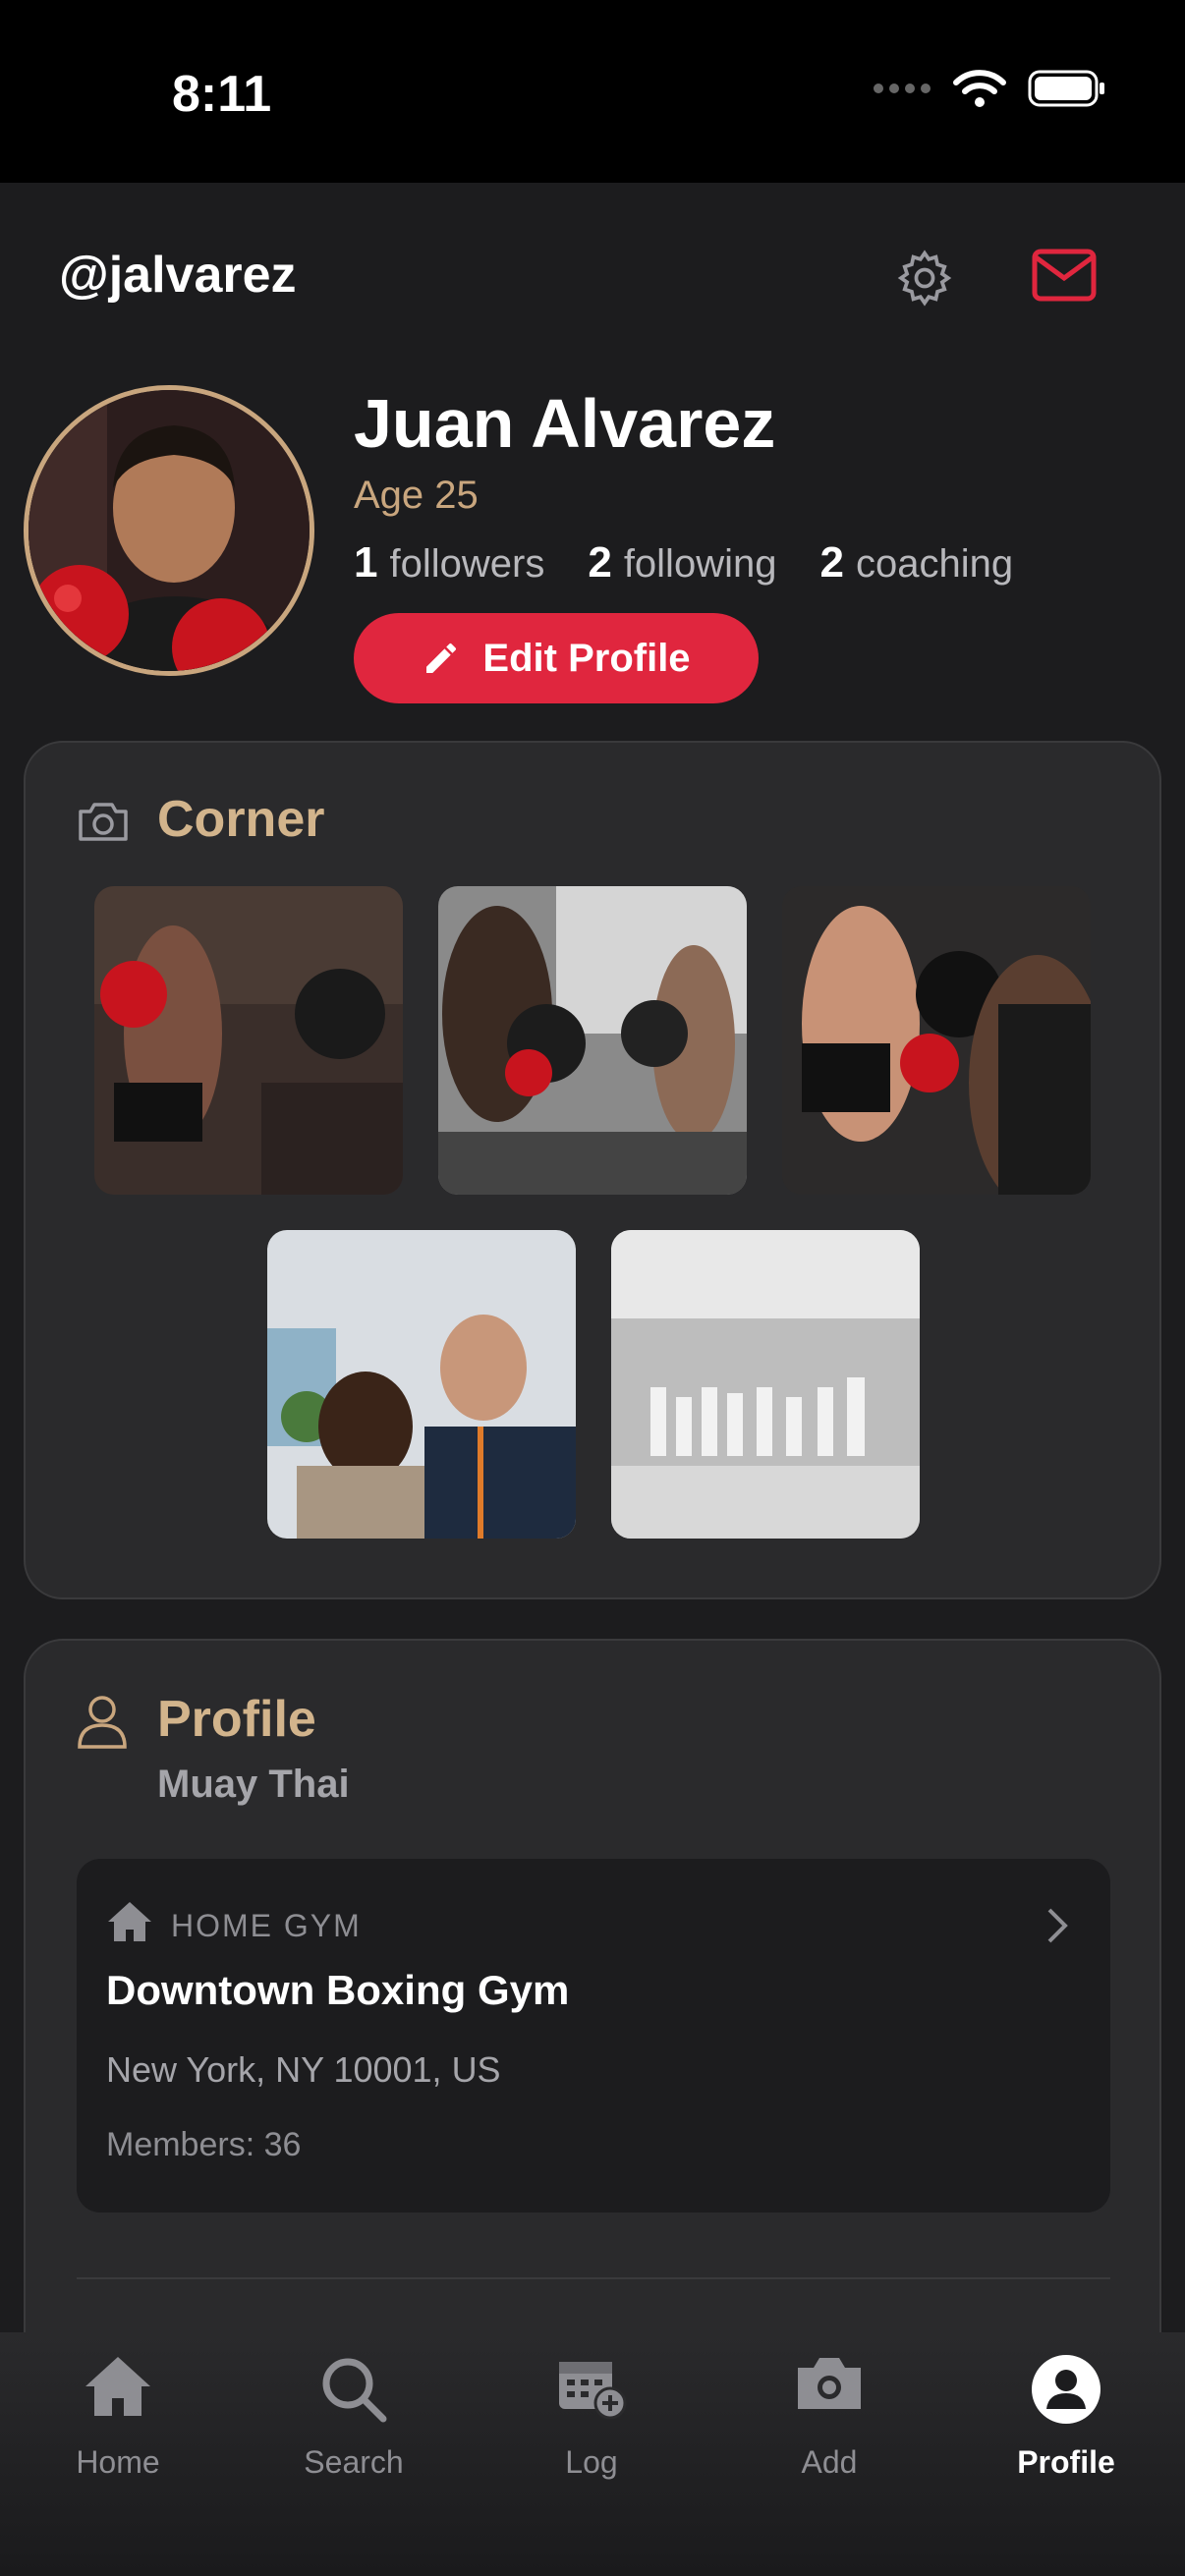 Image resolution: width=1185 pixels, height=2576 pixels. I want to click on home-gym-label: HOME GYM, so click(266, 1925).